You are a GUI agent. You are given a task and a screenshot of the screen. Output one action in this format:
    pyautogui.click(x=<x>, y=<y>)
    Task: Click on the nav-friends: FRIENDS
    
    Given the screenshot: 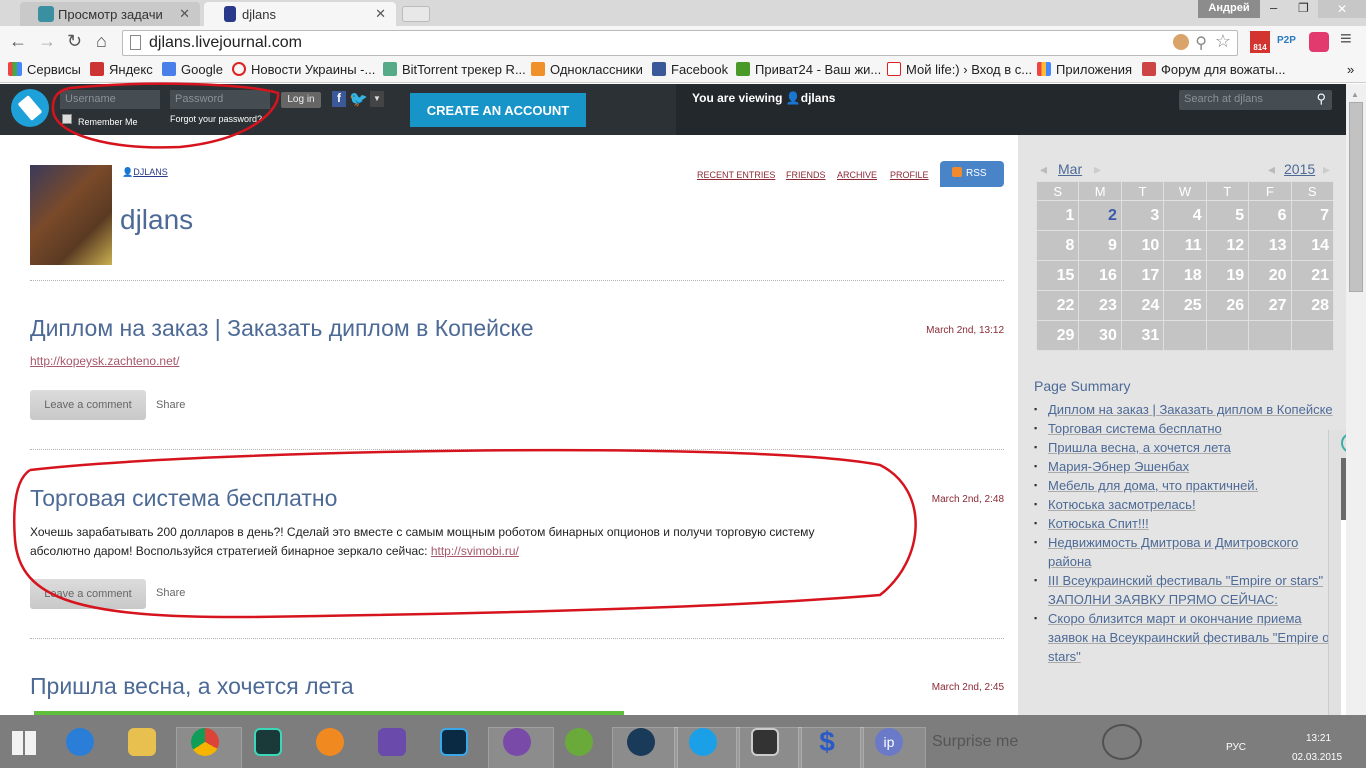 What is the action you would take?
    pyautogui.click(x=806, y=175)
    